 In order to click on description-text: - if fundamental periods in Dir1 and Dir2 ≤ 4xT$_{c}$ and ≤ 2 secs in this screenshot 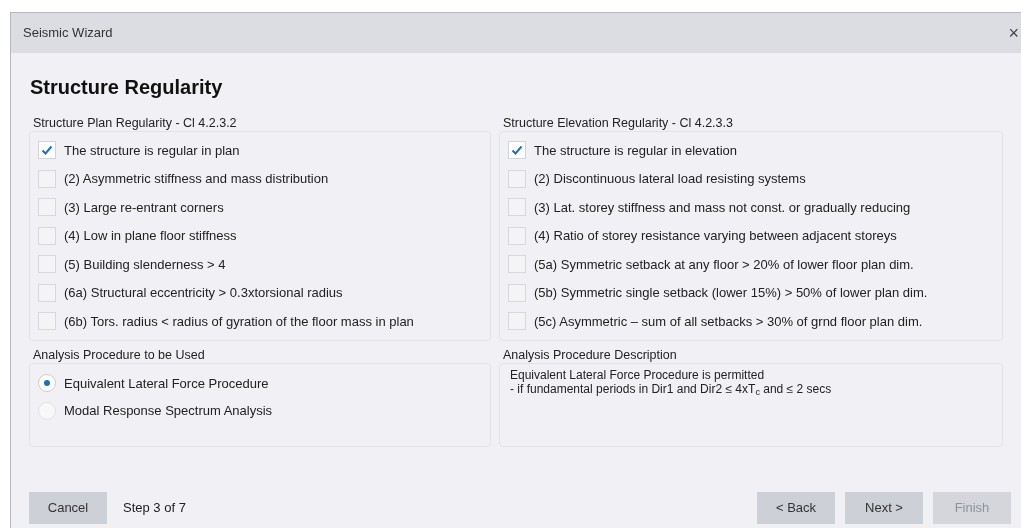, I will do `click(671, 388)`.